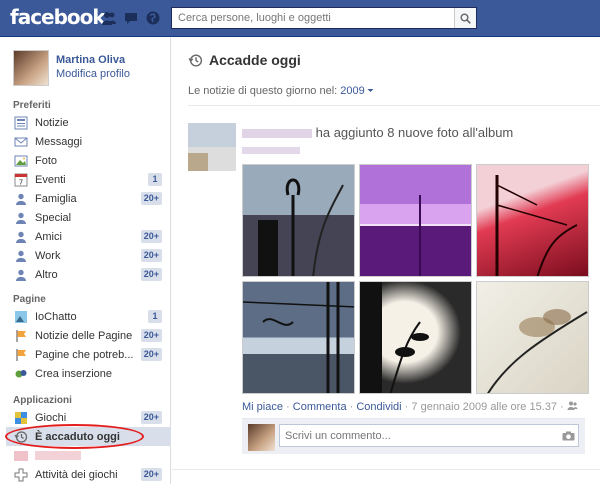 The image size is (600, 484). Describe the element at coordinates (153, 18) in the screenshot. I see `notifications-globe-icon` at that location.